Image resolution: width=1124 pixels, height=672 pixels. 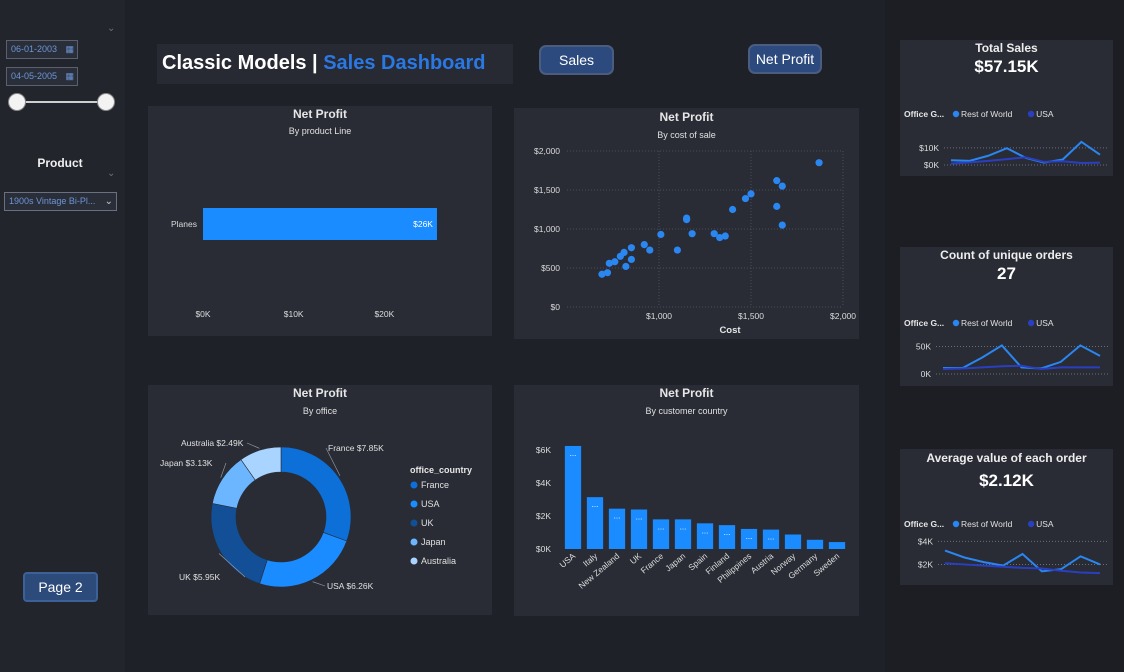 What do you see at coordinates (1006, 348) in the screenshot?
I see `unique-orders-line-plot: Office G... Rest of World USA 0K 50K` at bounding box center [1006, 348].